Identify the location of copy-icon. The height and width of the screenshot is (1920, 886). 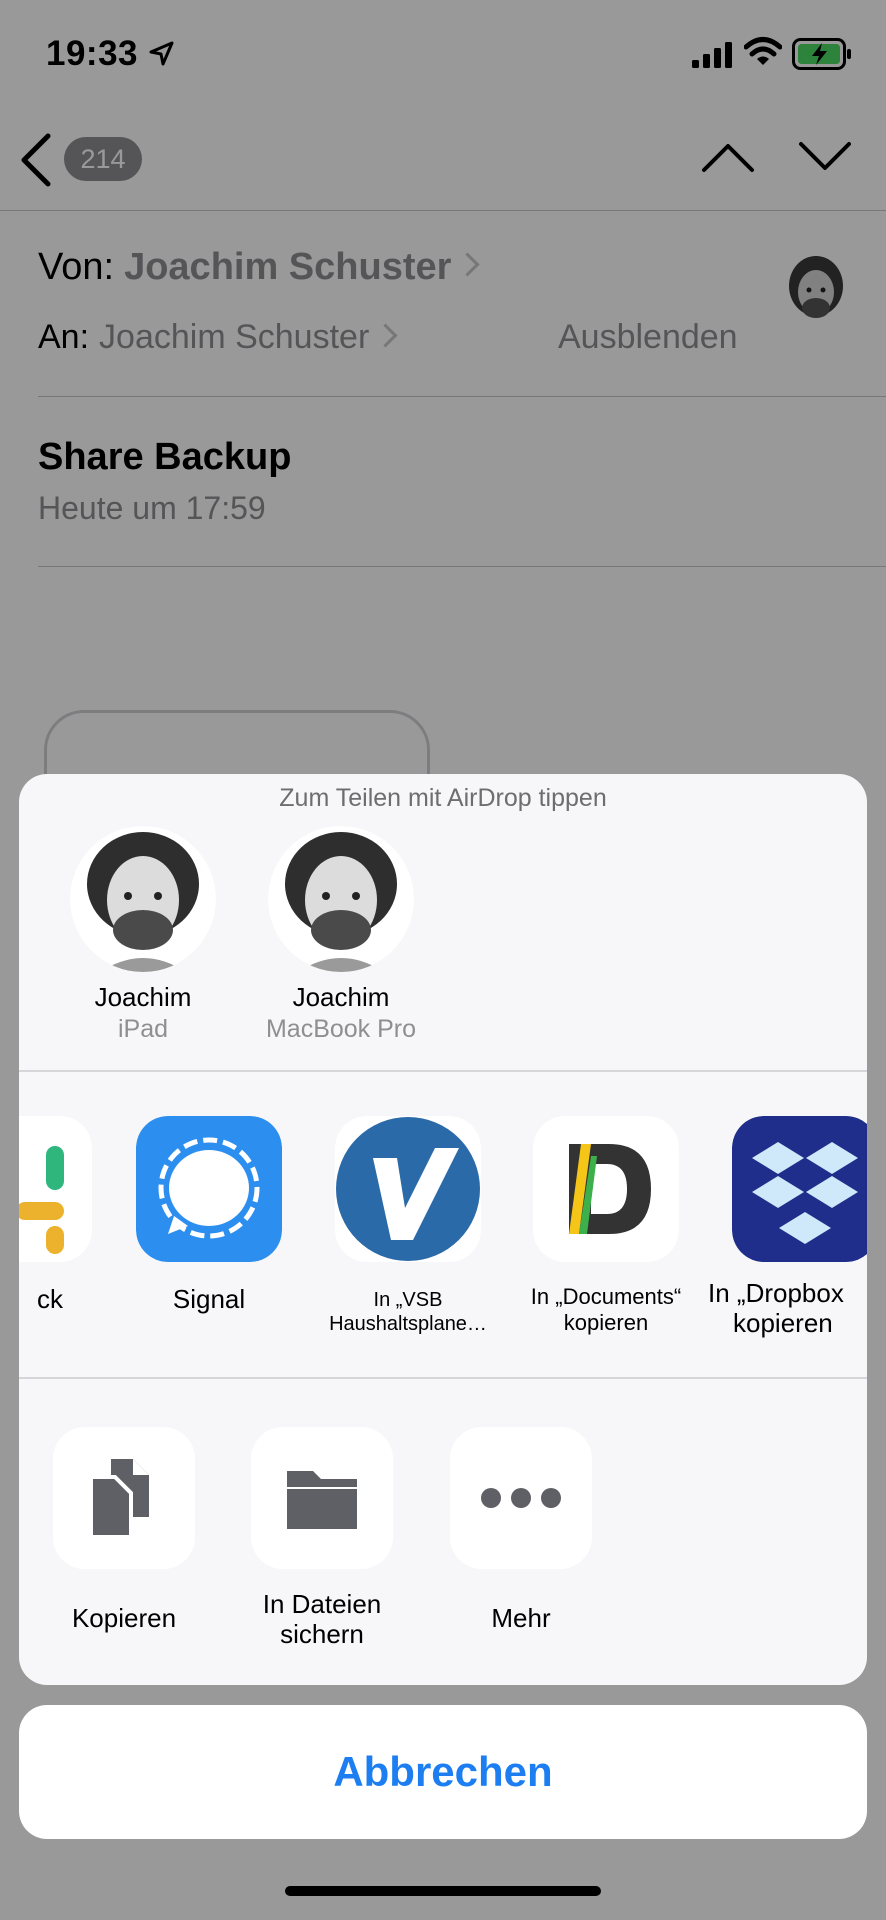
(124, 1498).